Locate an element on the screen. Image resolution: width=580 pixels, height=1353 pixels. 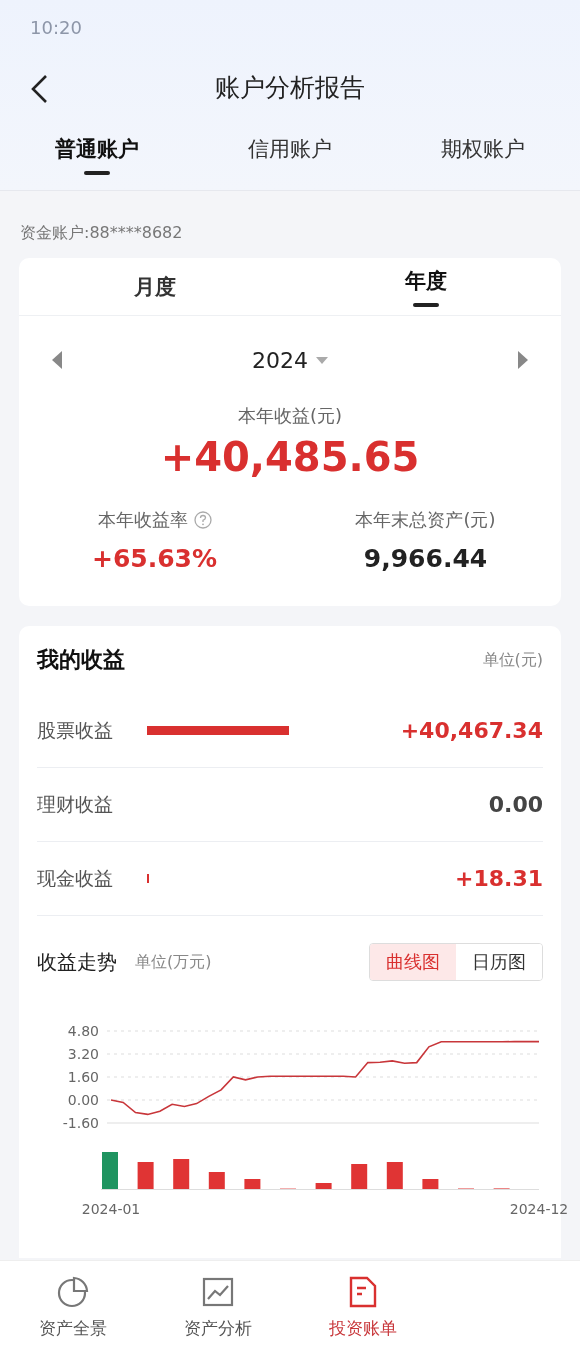
income-amount: +18.31 is located at coordinates (498, 878).